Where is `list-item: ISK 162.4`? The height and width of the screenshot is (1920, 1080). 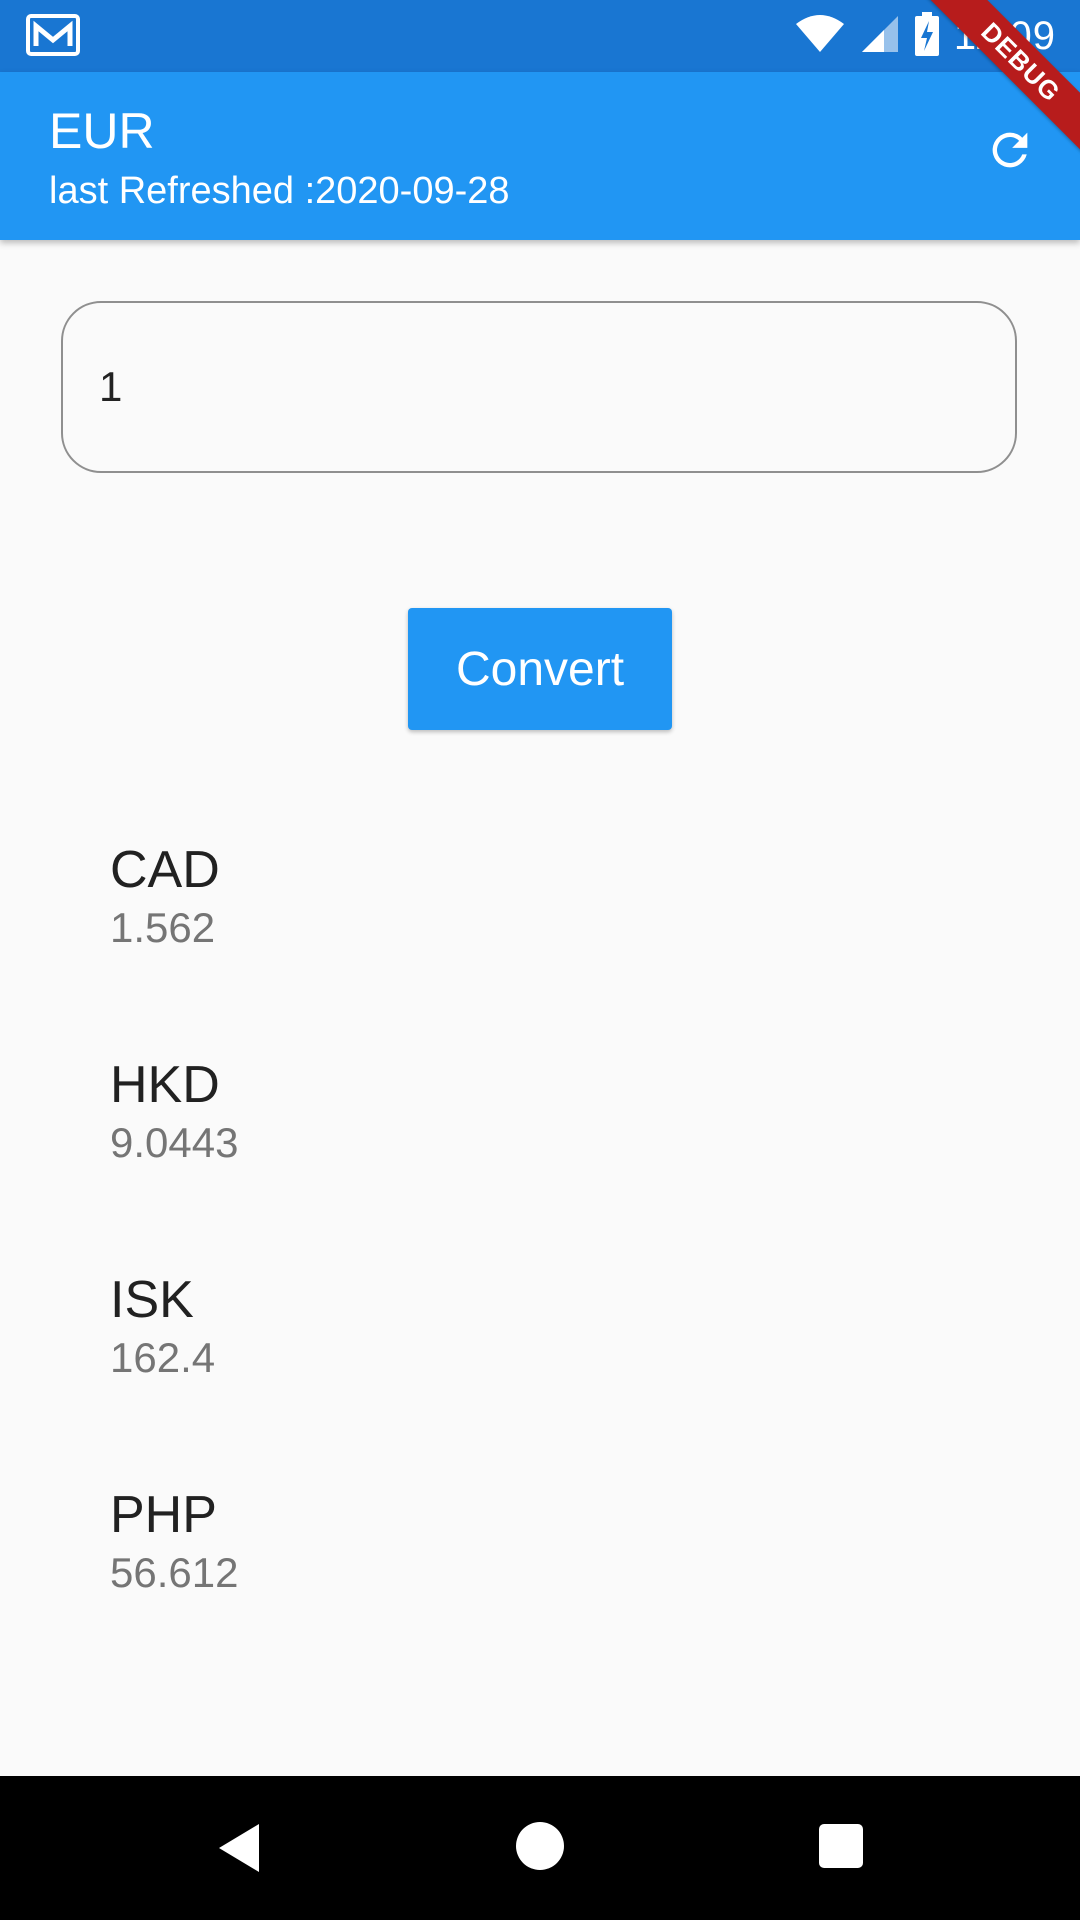 list-item: ISK 162.4 is located at coordinates (560, 1375).